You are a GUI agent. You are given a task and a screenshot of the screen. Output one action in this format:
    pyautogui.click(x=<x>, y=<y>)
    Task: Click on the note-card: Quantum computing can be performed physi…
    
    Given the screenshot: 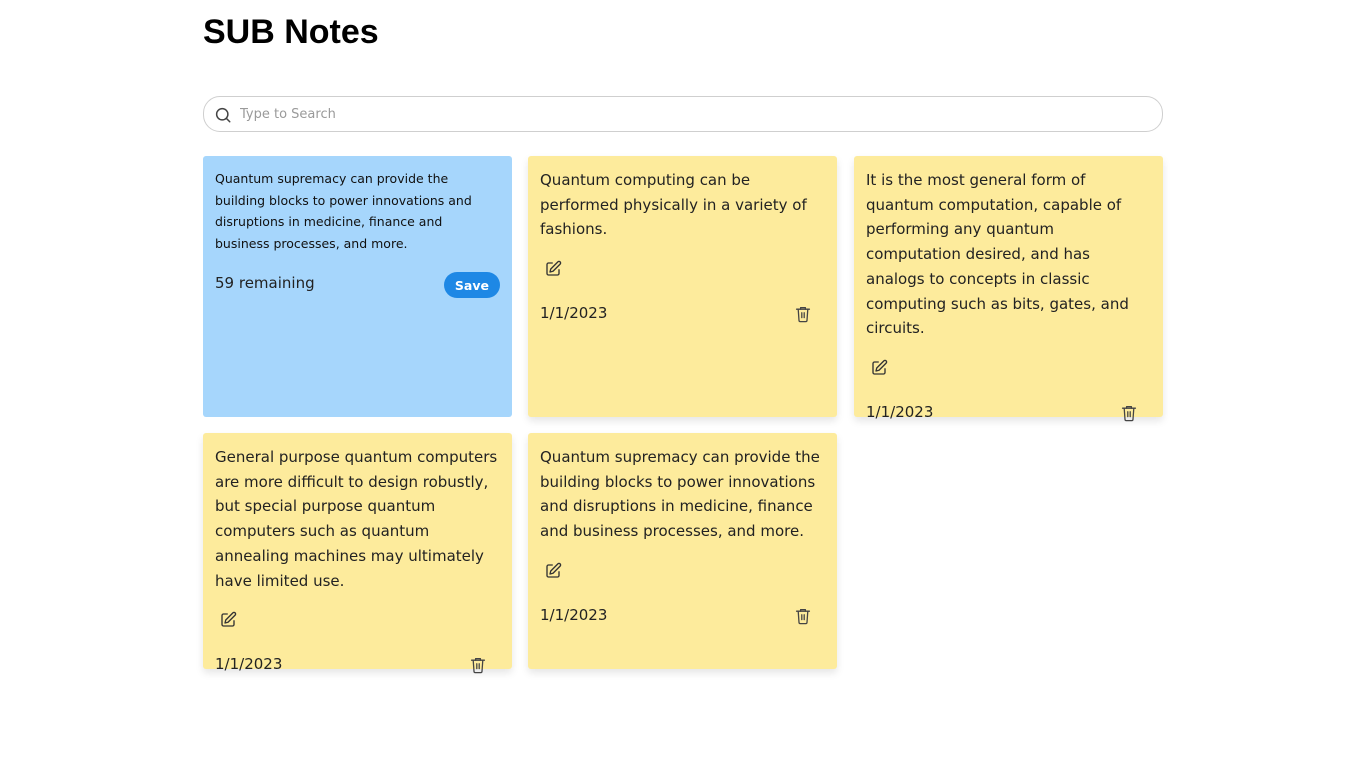 What is the action you would take?
    pyautogui.click(x=682, y=286)
    